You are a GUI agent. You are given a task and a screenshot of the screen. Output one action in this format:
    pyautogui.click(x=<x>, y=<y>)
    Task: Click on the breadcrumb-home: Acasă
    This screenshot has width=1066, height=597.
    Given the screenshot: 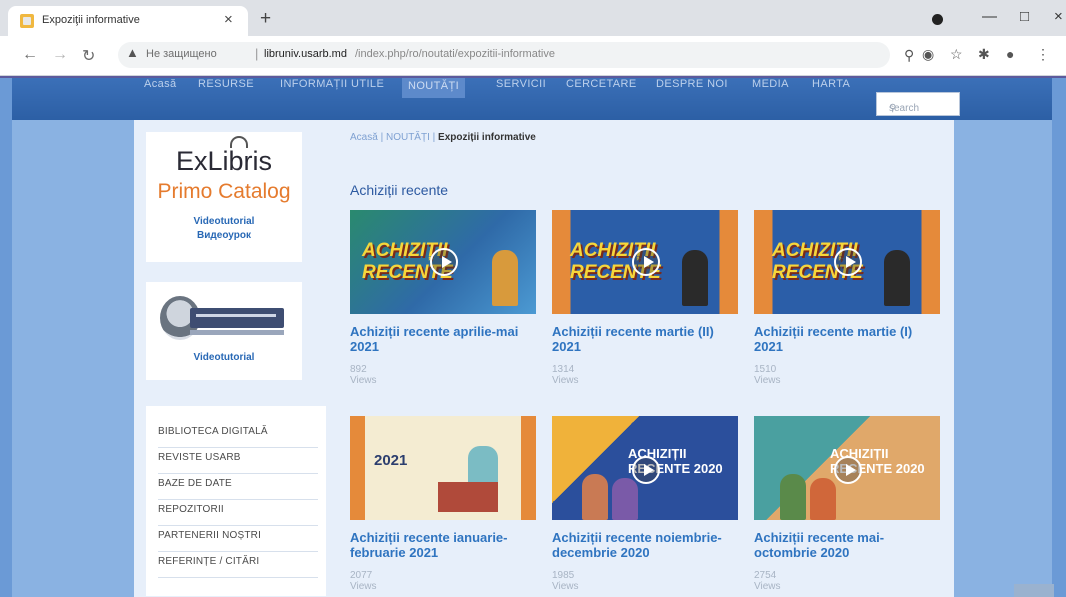 What is the action you would take?
    pyautogui.click(x=364, y=137)
    